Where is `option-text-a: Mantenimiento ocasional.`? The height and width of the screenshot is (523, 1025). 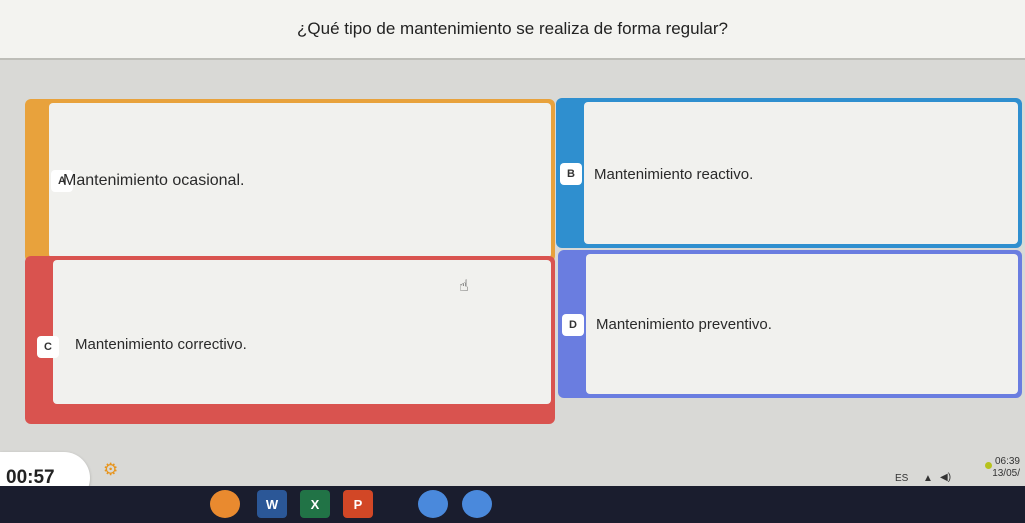
option-text-a: Mantenimiento ocasional. is located at coordinates (154, 180).